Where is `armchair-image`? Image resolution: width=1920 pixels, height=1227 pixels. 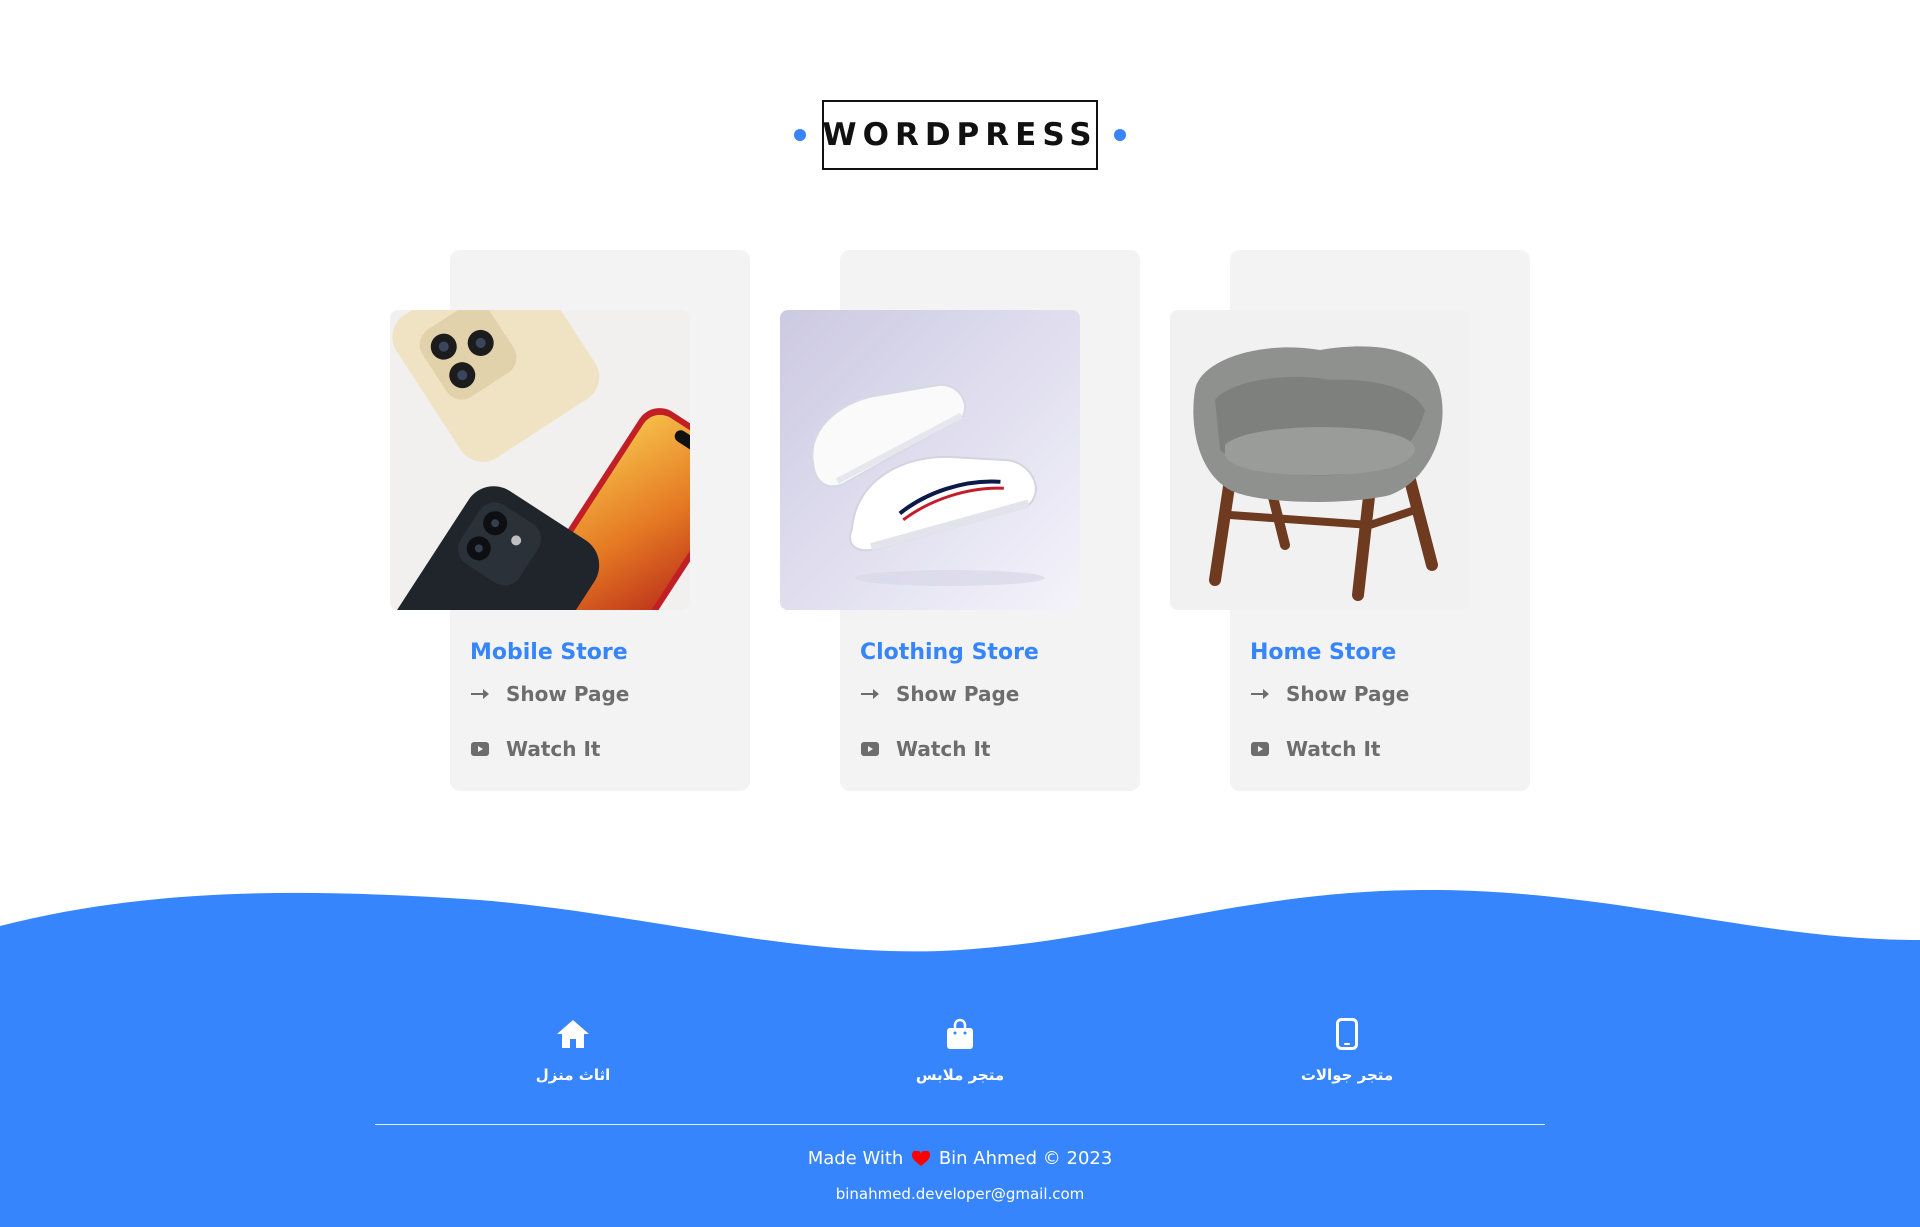
armchair-image is located at coordinates (1320, 460).